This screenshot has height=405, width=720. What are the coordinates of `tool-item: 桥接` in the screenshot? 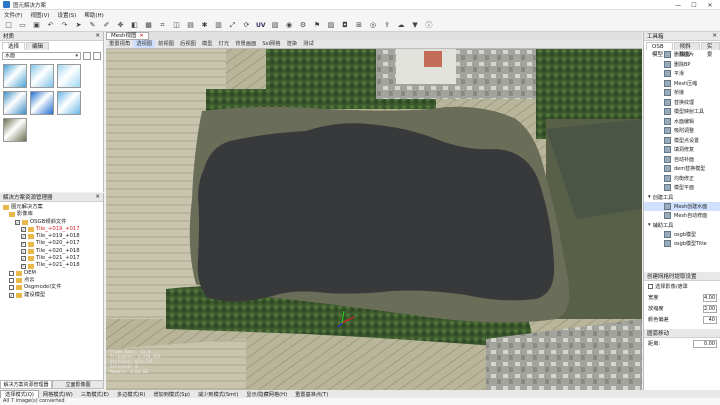 It's located at (682, 93).